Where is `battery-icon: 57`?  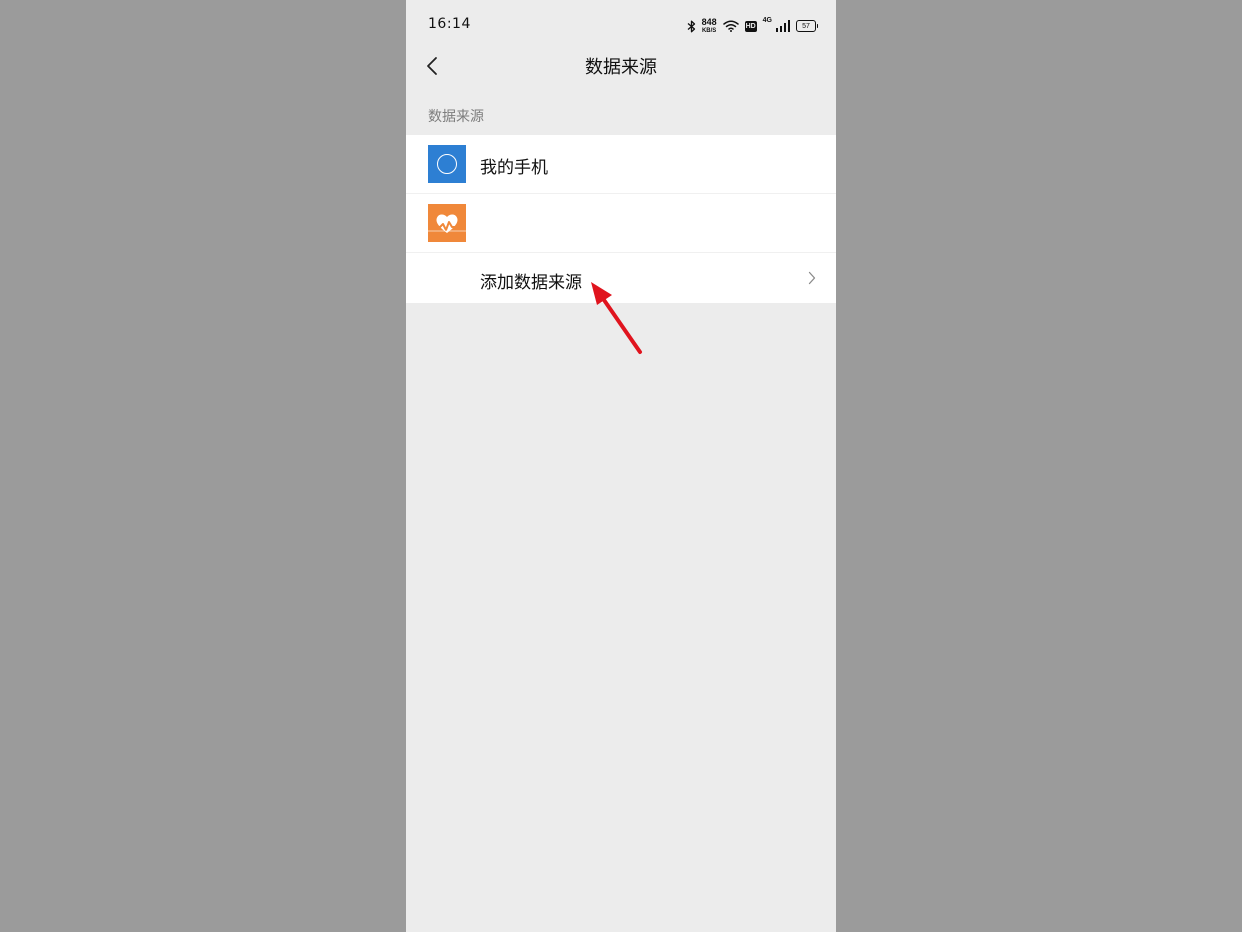 battery-icon: 57 is located at coordinates (807, 26).